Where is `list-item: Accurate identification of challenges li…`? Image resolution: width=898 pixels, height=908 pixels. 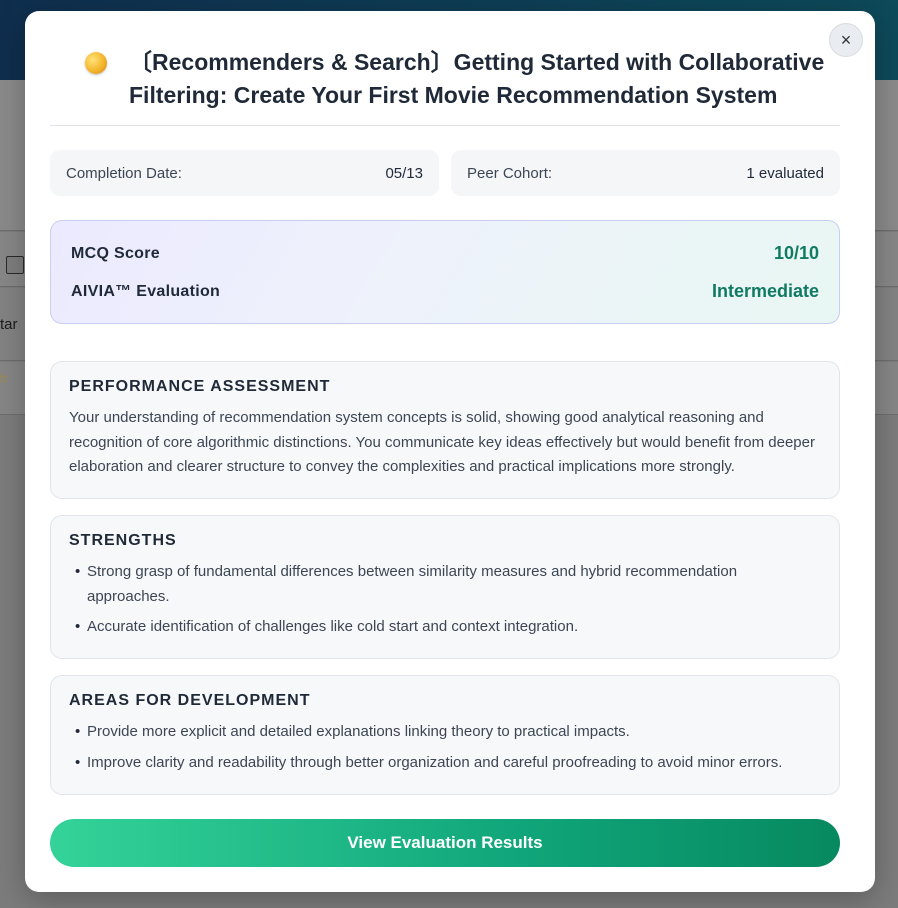
list-item: Accurate identification of challenges li… is located at coordinates (445, 627).